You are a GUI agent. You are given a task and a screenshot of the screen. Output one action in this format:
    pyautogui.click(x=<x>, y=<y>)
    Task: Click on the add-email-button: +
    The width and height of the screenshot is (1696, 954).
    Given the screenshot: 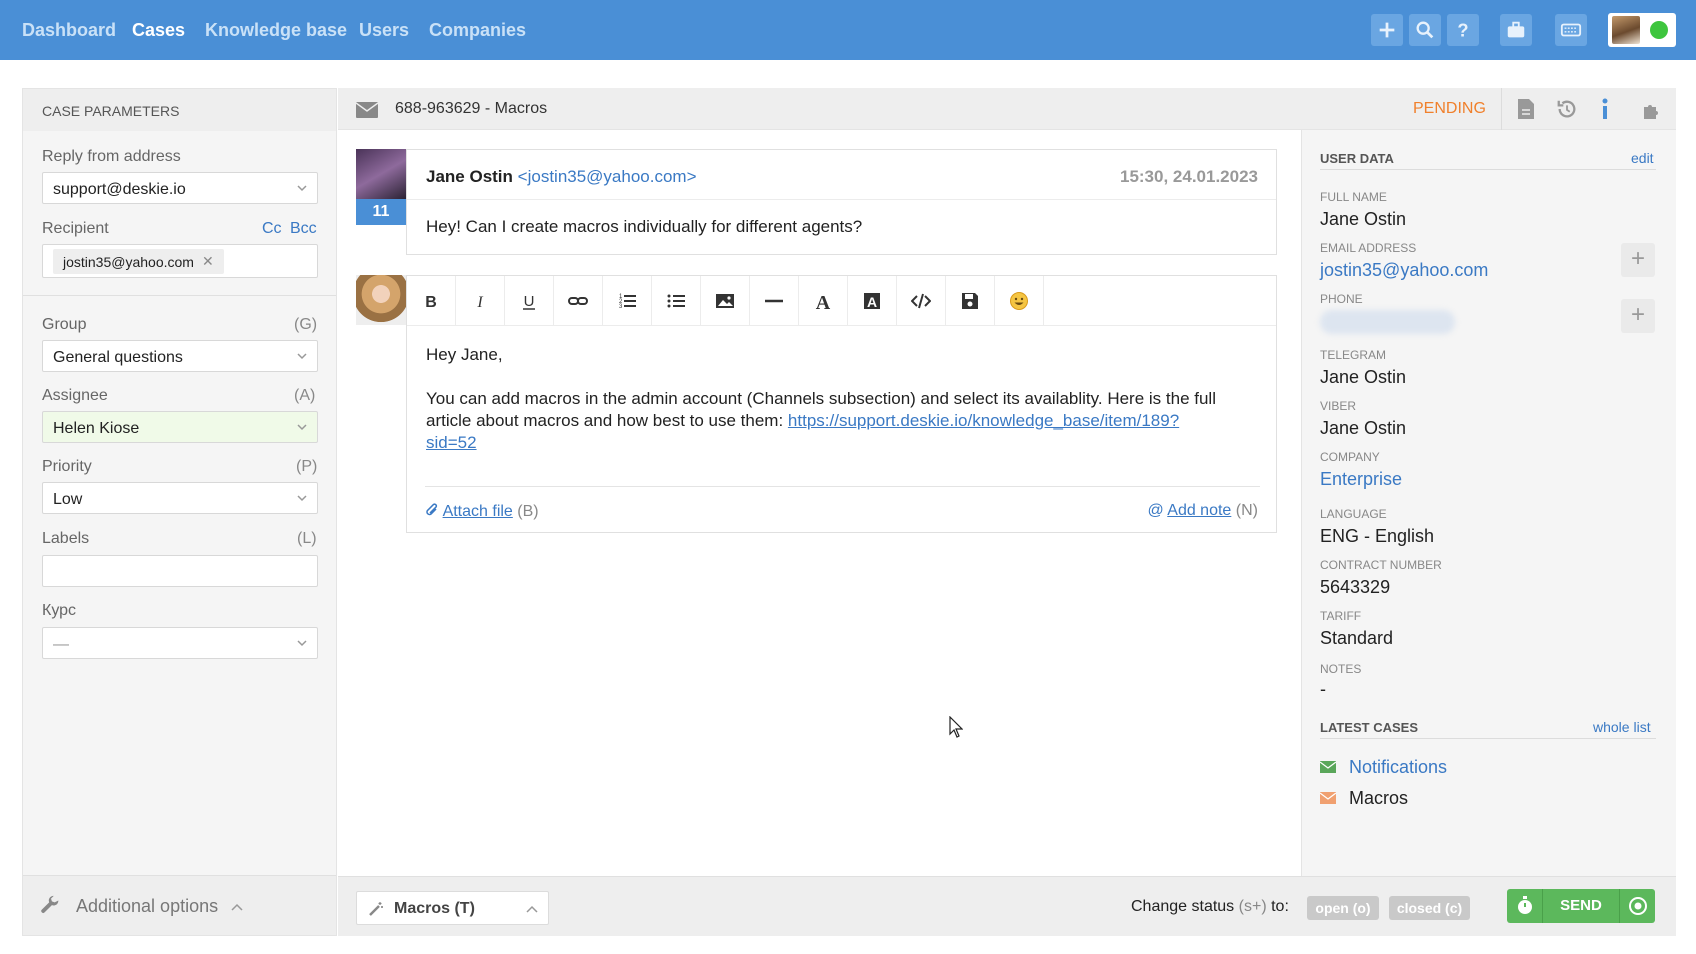 What is the action you would take?
    pyautogui.click(x=1638, y=260)
    